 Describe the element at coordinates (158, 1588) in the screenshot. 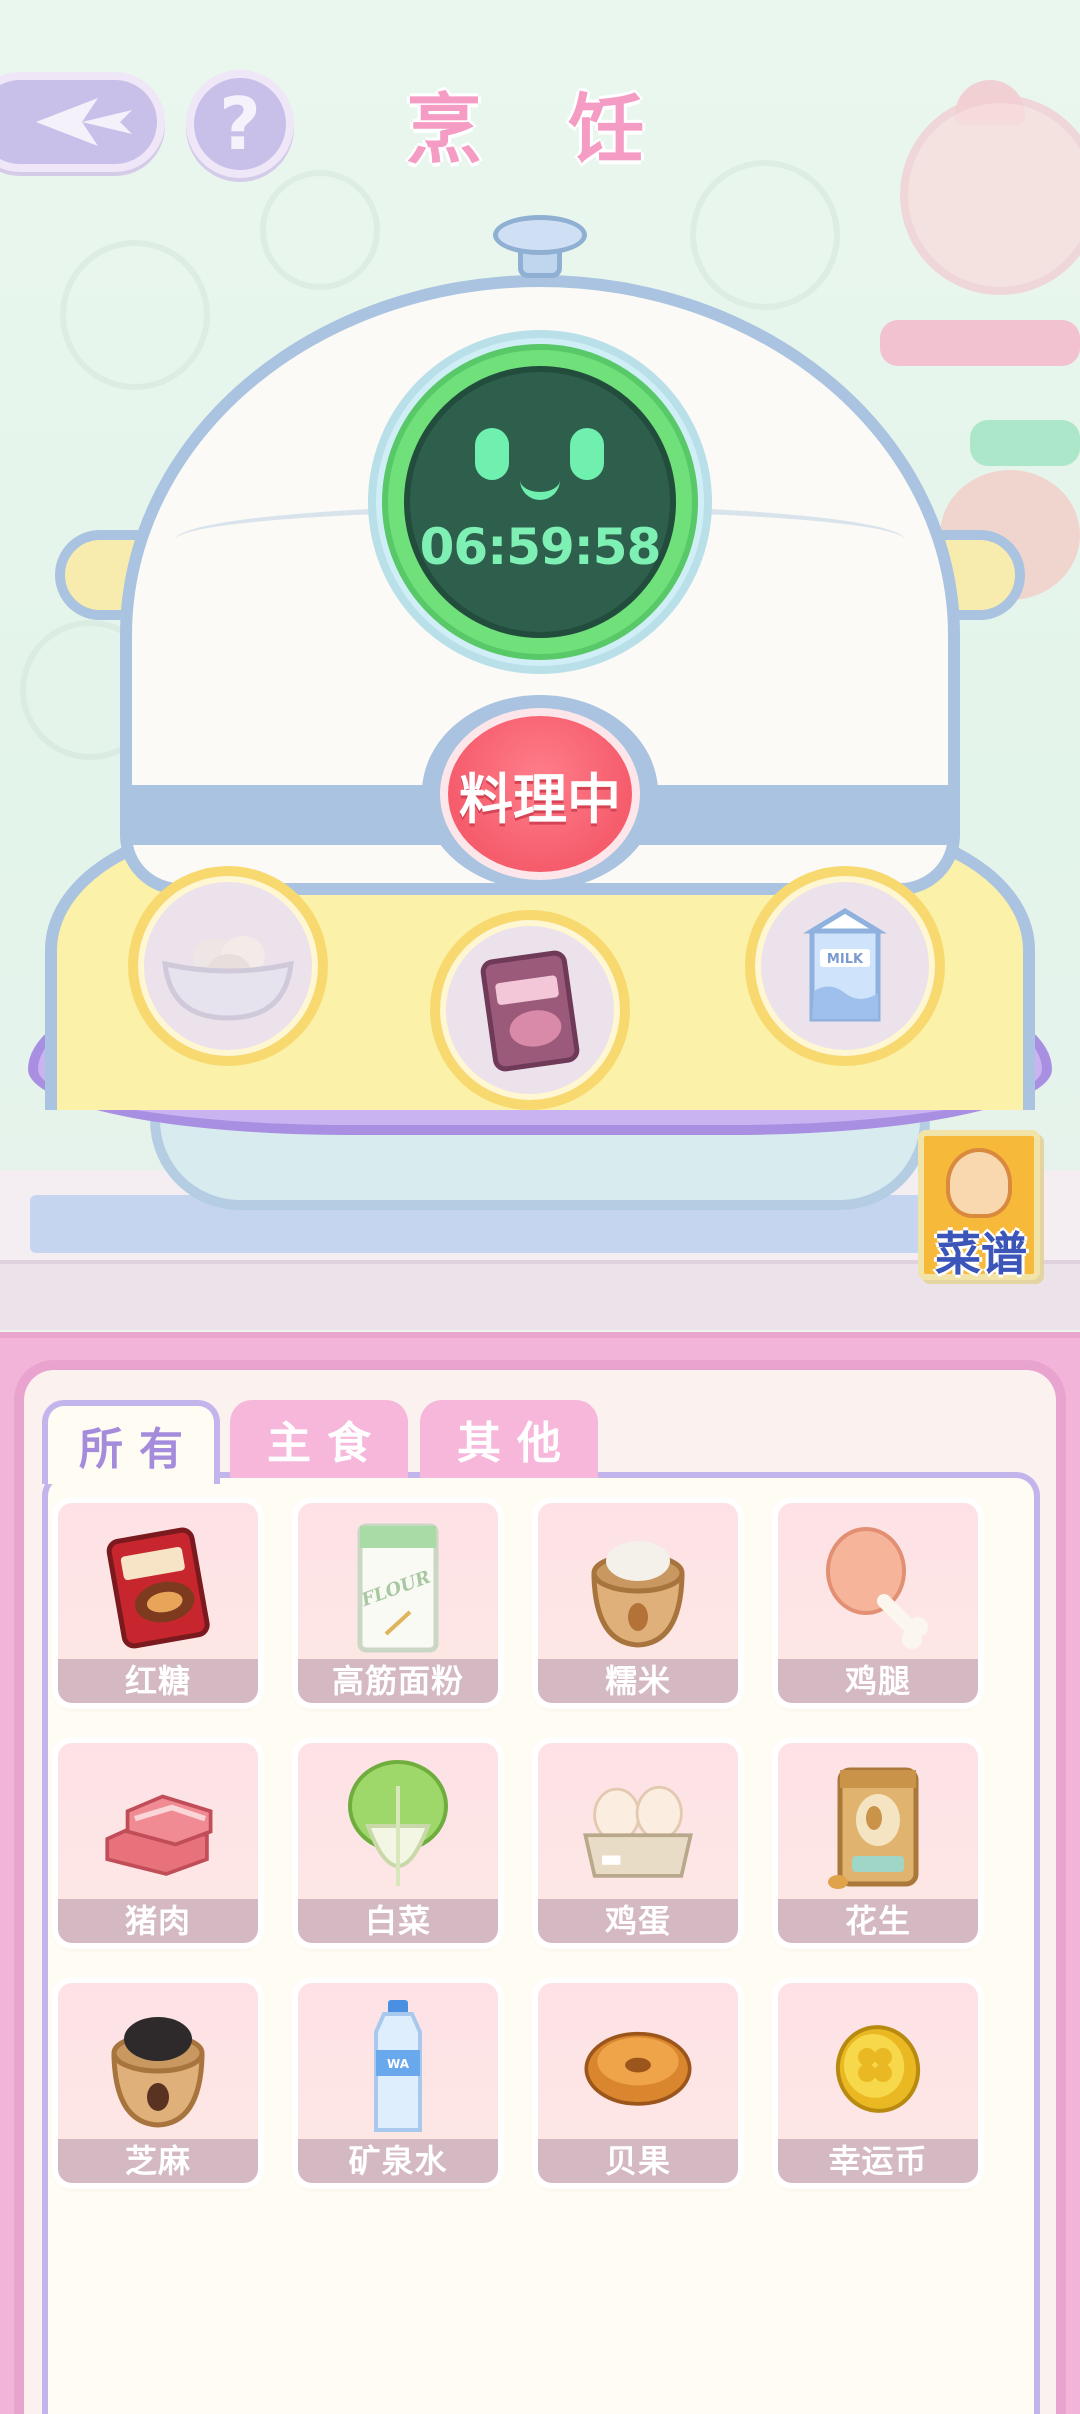

I see `brown-sugar-icon` at that location.